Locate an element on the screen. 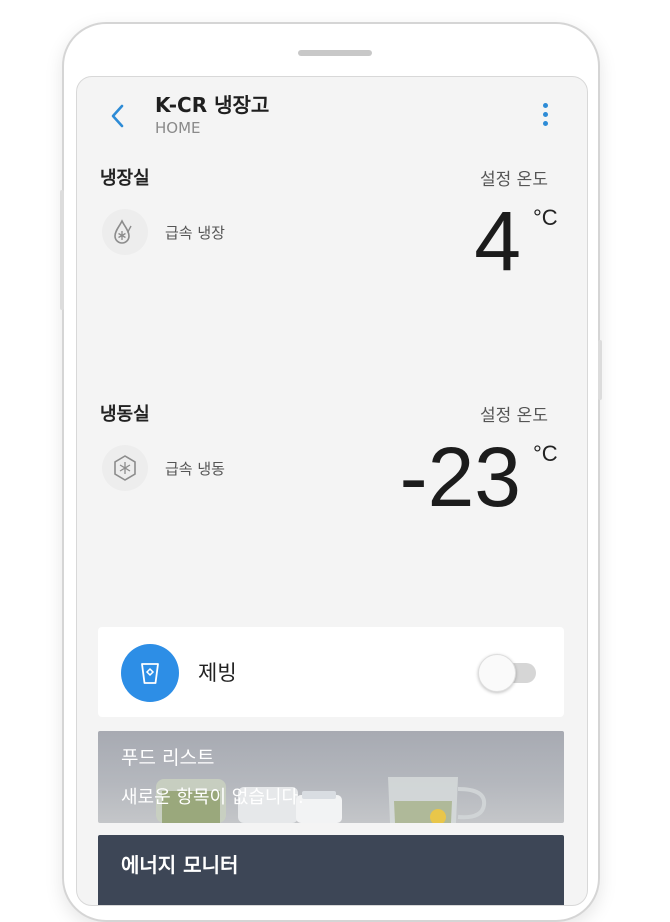  ice-maker-label: 제빙 is located at coordinates (217, 673).